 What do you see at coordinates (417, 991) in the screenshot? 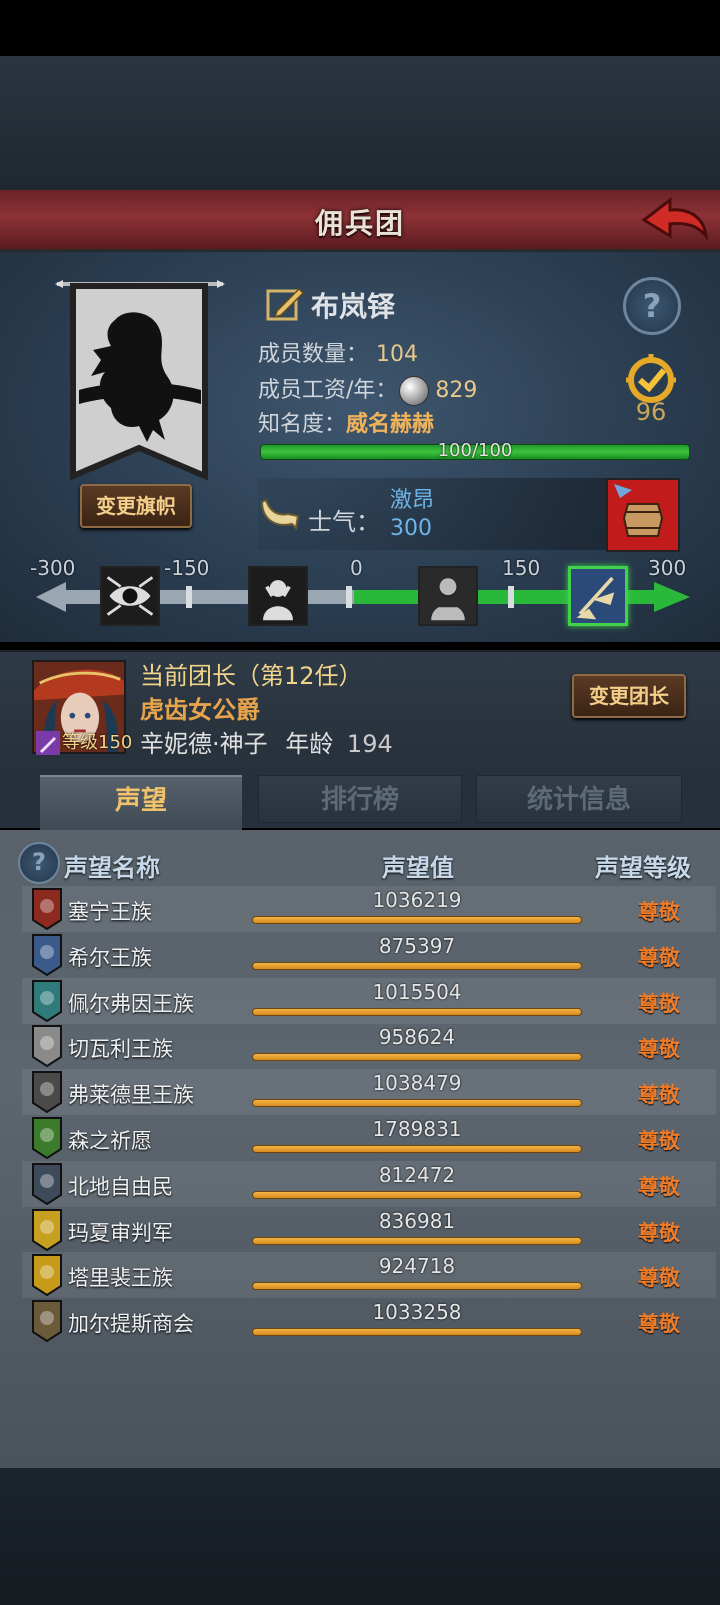
I see `faction-value: 1015504` at bounding box center [417, 991].